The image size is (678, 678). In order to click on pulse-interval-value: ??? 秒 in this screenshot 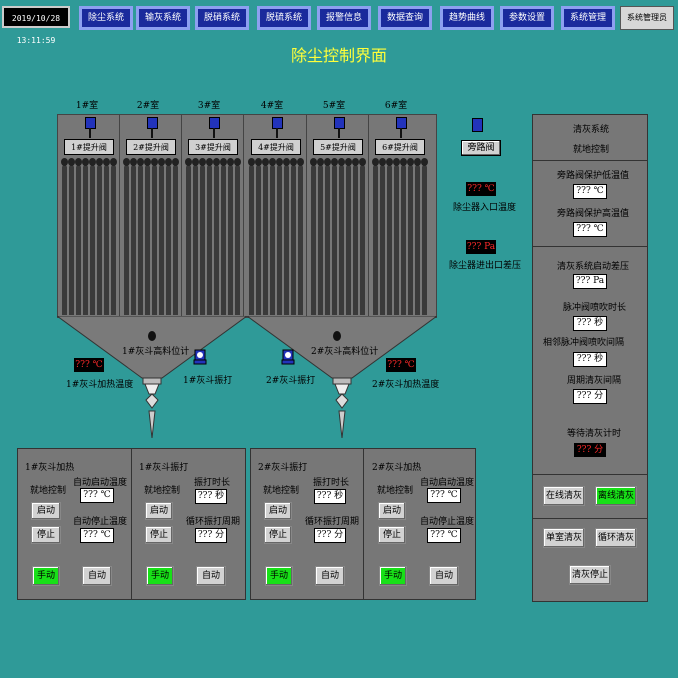, I will do `click(590, 359)`.